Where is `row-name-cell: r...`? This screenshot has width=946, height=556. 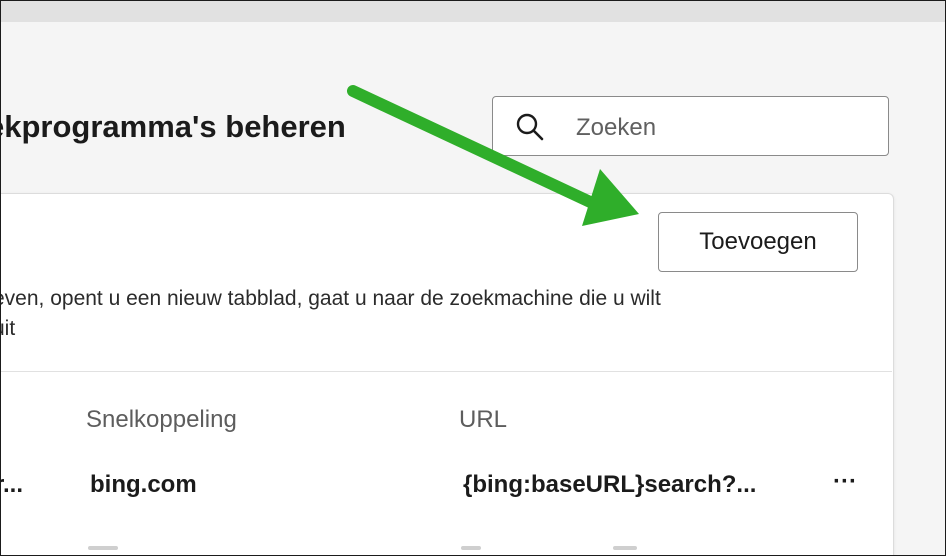 row-name-cell: r... is located at coordinates (12, 484).